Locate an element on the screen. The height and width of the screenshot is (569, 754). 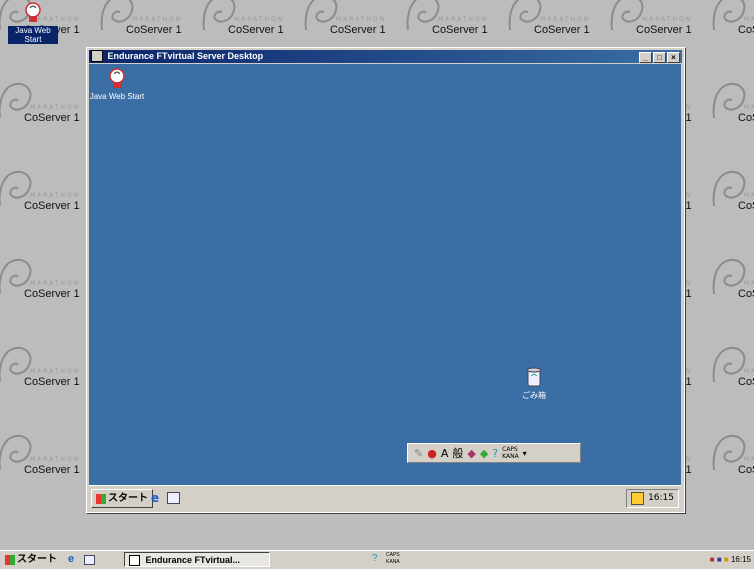
host-system-tray: ■ ■ ■ 16:15 is located at coordinates (730, 559).